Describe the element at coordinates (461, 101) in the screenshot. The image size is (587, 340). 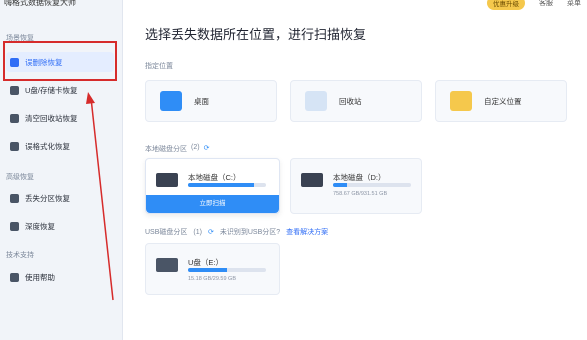
I see `folder-icon` at that location.